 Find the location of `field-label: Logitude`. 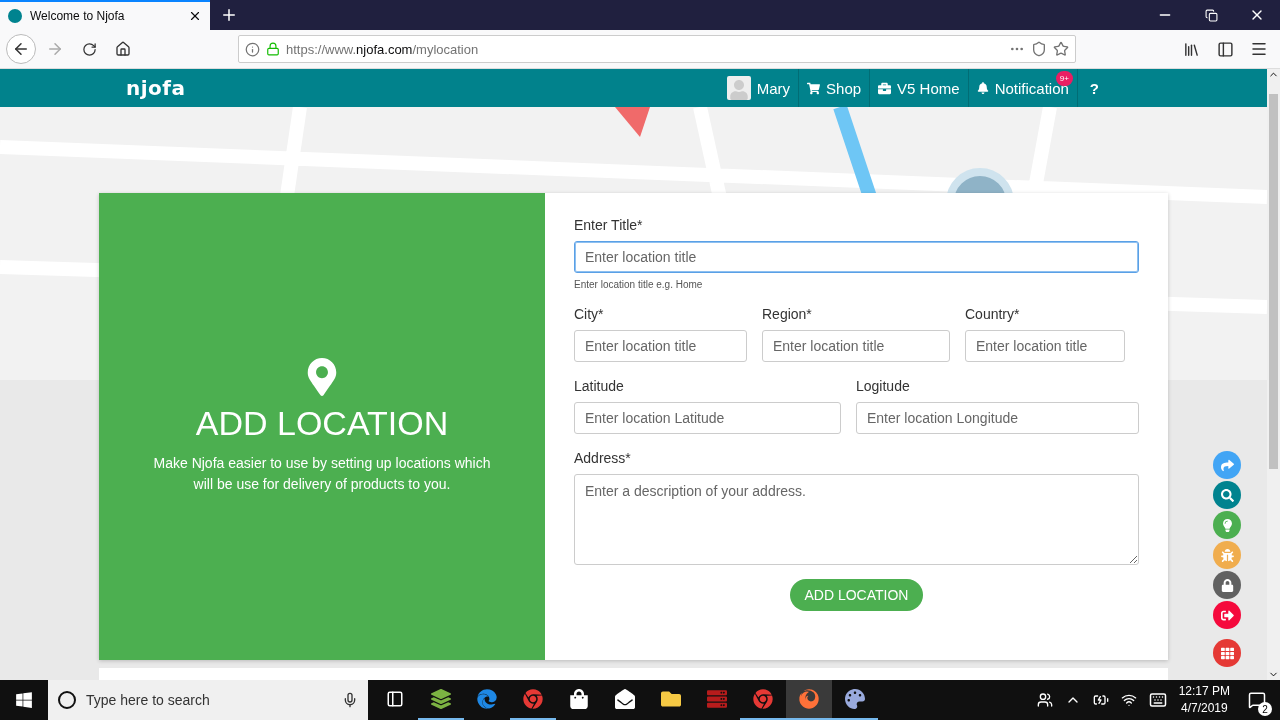

field-label: Logitude is located at coordinates (883, 386).